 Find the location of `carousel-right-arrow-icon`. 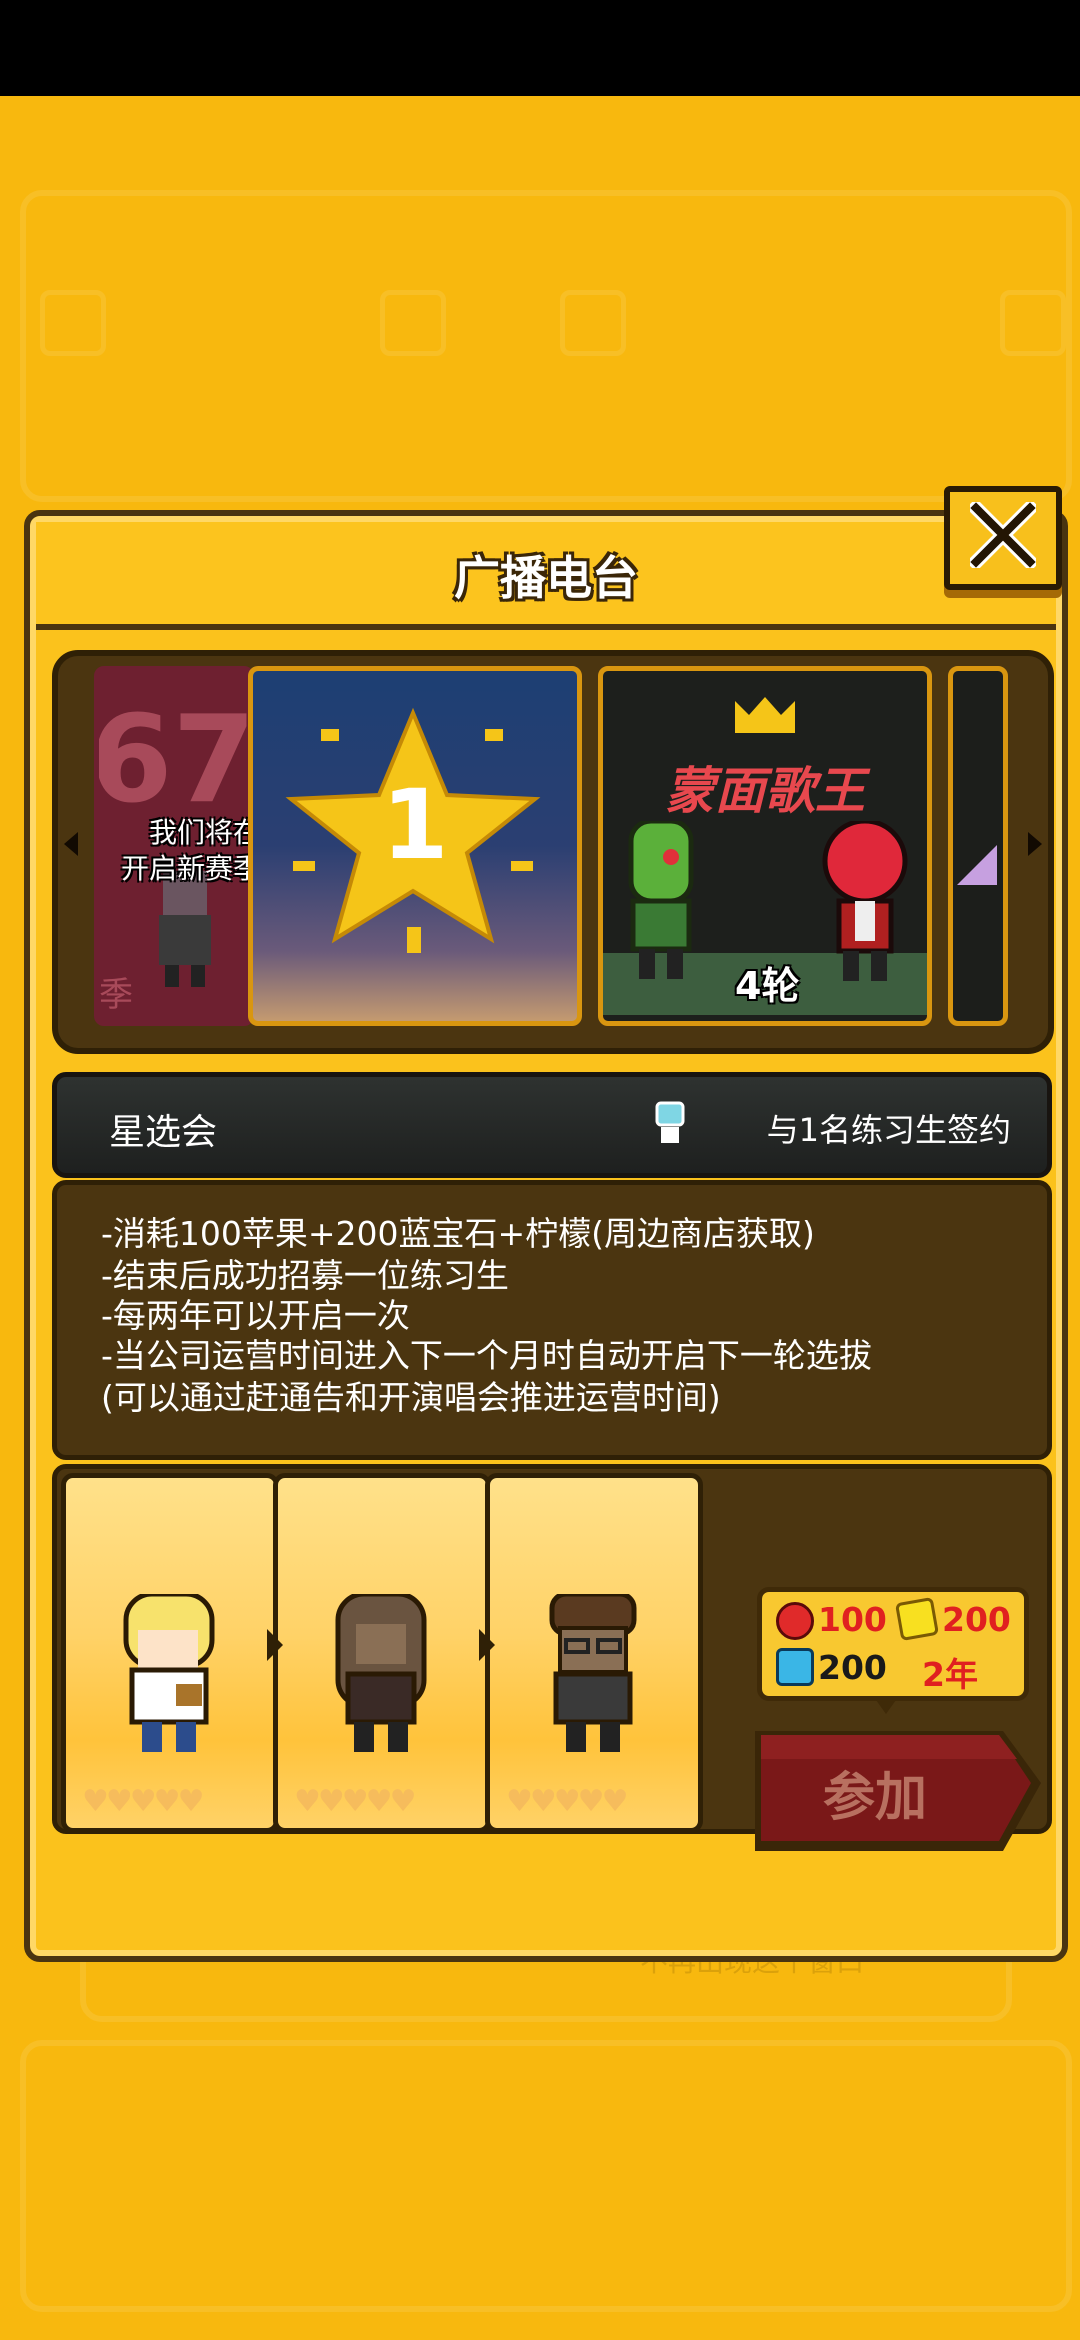

carousel-right-arrow-icon is located at coordinates (1035, 844).